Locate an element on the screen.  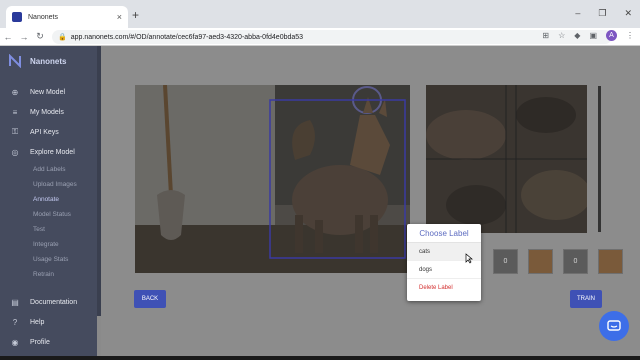
chat-icon is located at coordinates (614, 325).